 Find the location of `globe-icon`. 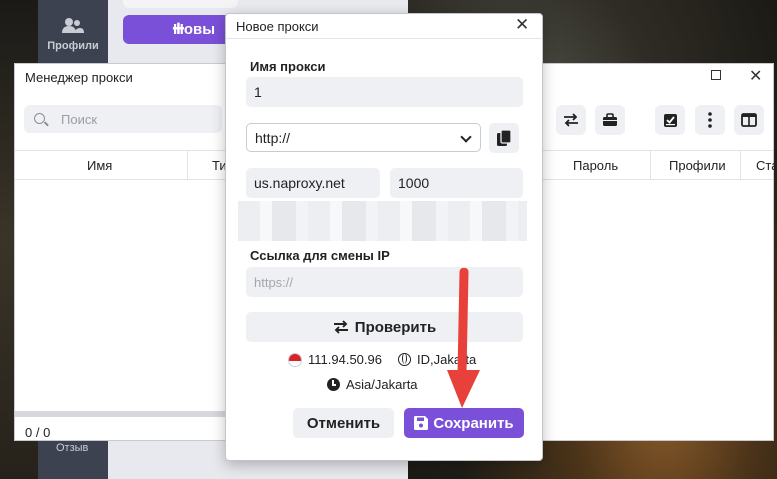

globe-icon is located at coordinates (404, 359).